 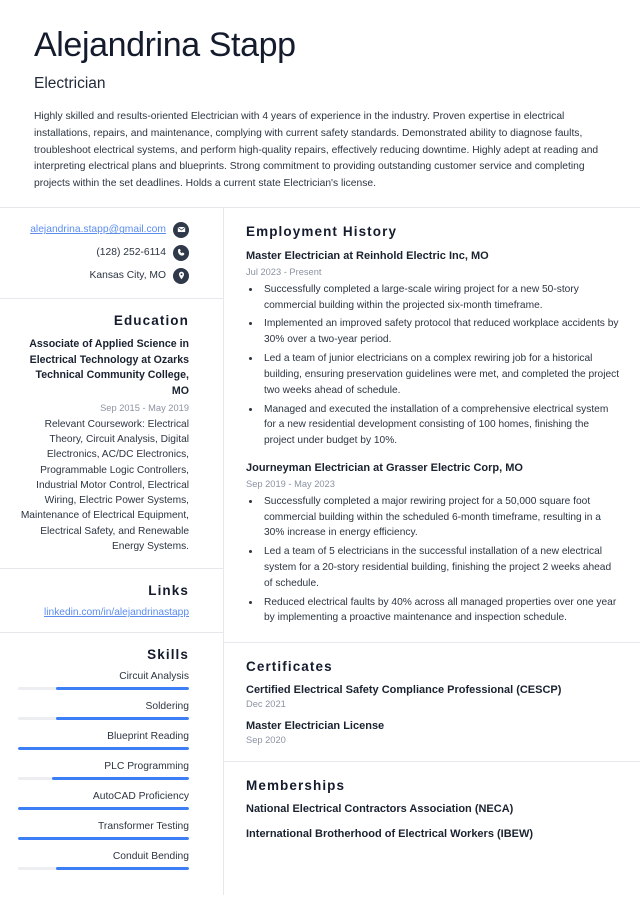 What do you see at coordinates (266, 740) in the screenshot?
I see `certificate-date: Sep 2020` at bounding box center [266, 740].